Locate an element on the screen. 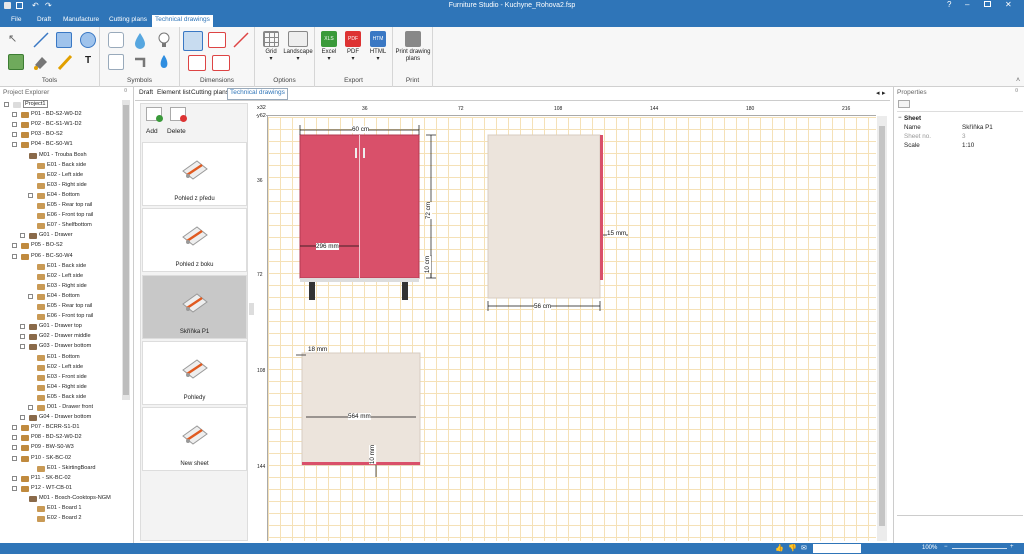 The width and height of the screenshot is (1024, 554). text-tool-icon: T is located at coordinates (88, 62).